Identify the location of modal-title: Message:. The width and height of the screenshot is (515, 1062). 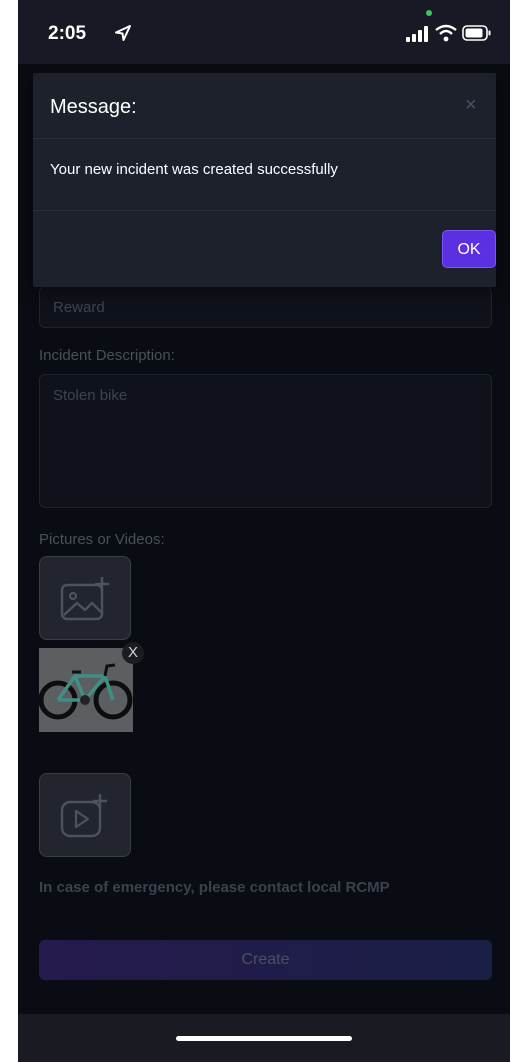
(93, 107).